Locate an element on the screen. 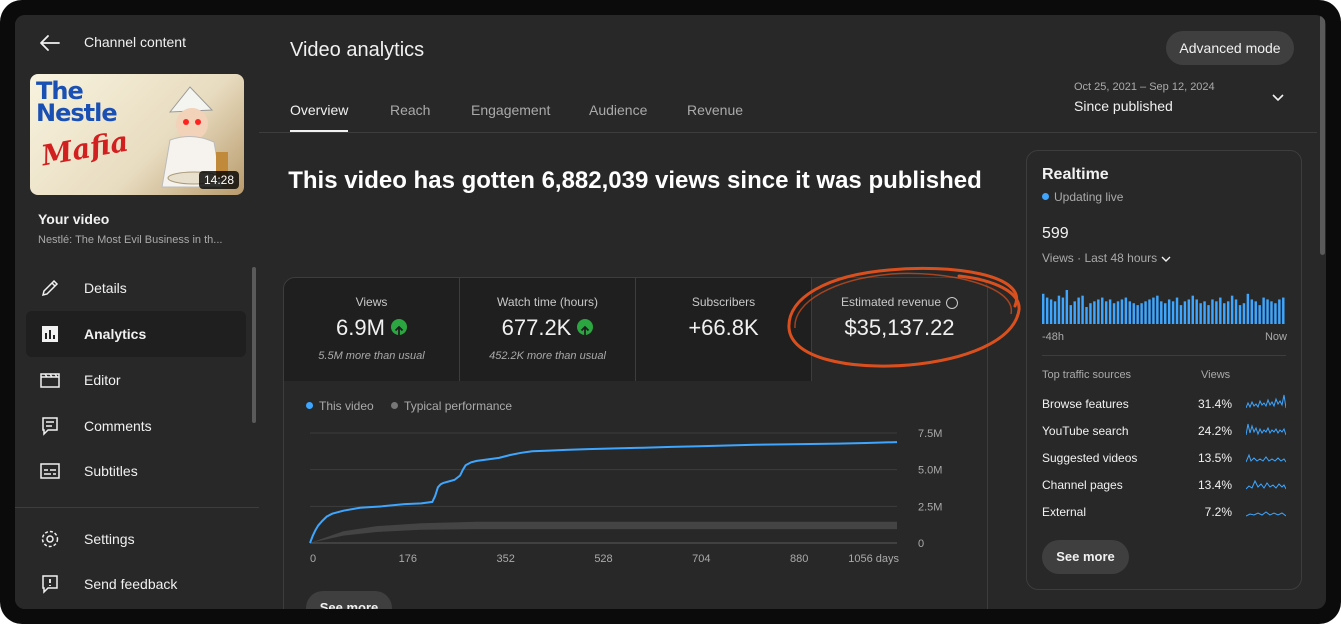 This screenshot has height=624, width=1341. sidebar-item-details: Details is located at coordinates (136, 288).